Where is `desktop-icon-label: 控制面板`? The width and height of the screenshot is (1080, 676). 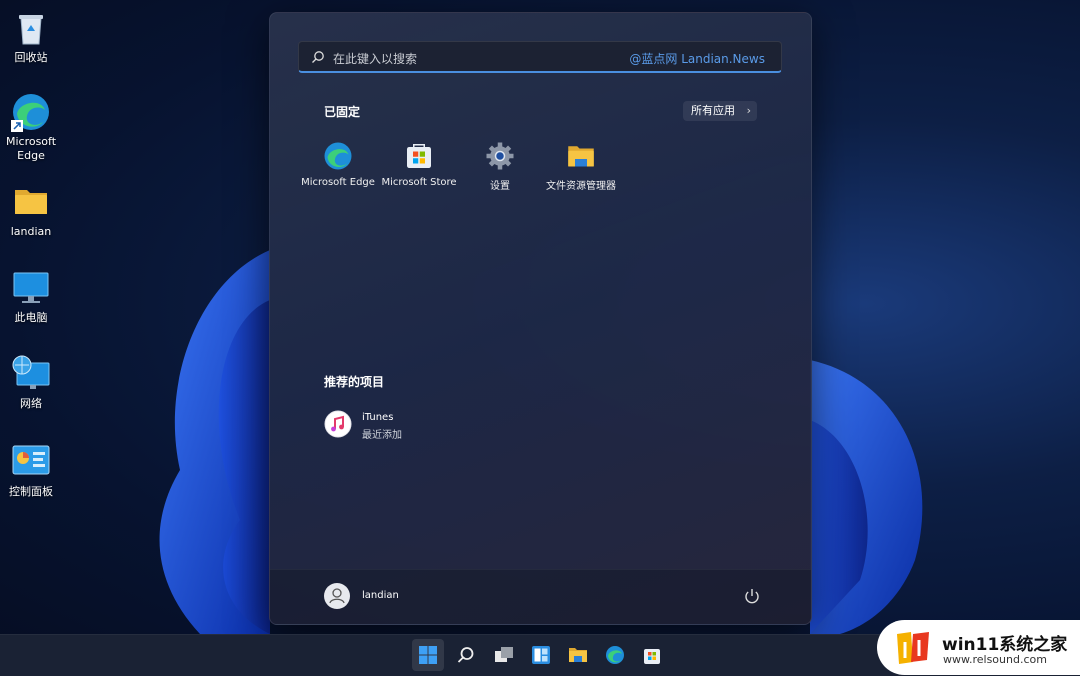
desktop-icon-label: 控制面板 is located at coordinates (31, 491).